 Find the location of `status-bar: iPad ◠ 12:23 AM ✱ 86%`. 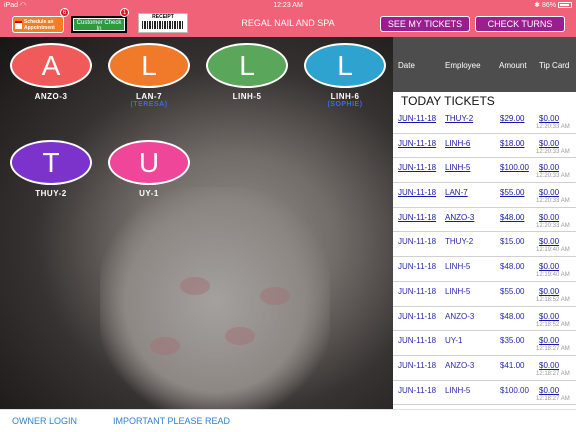

status-bar: iPad ◠ 12:23 AM ✱ 86% is located at coordinates (288, 5).